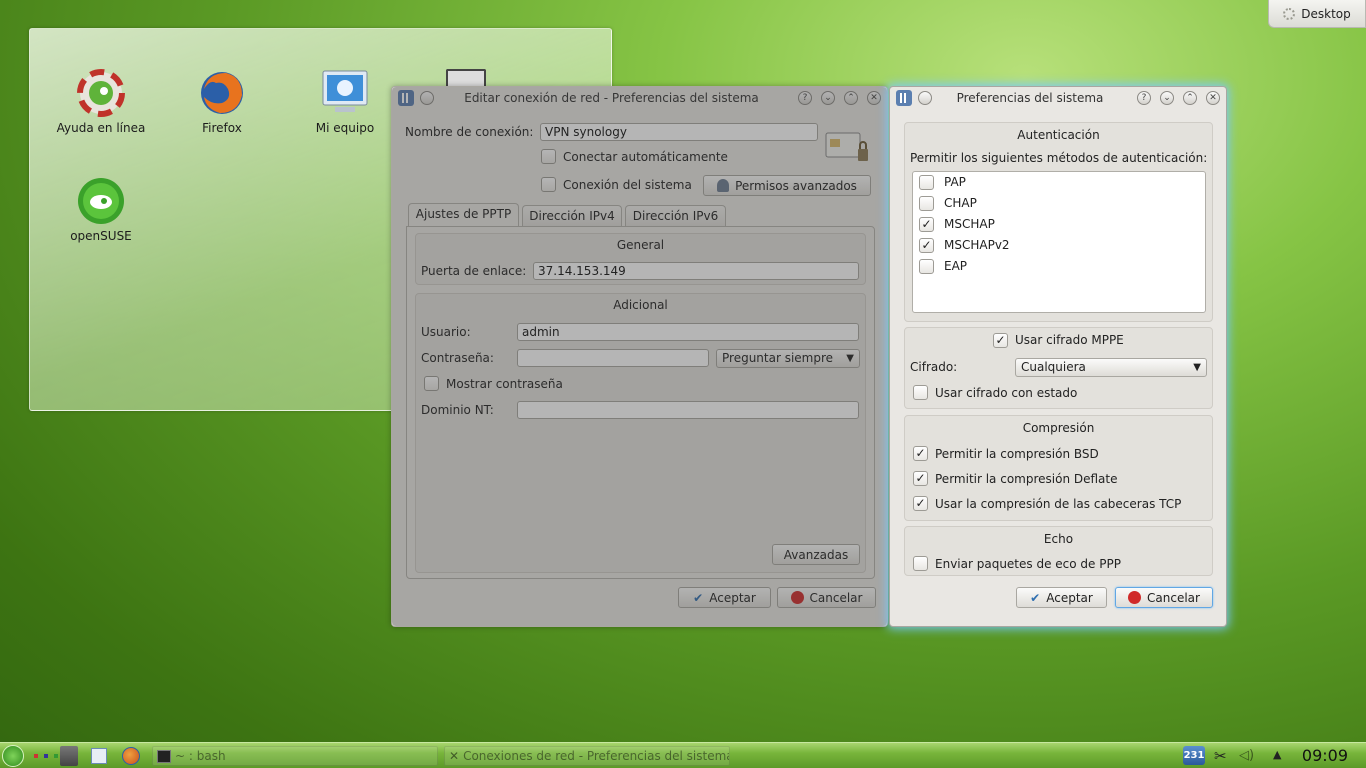 This screenshot has width=1366, height=768. I want to click on connection-name-input: VPN synology, so click(679, 132).